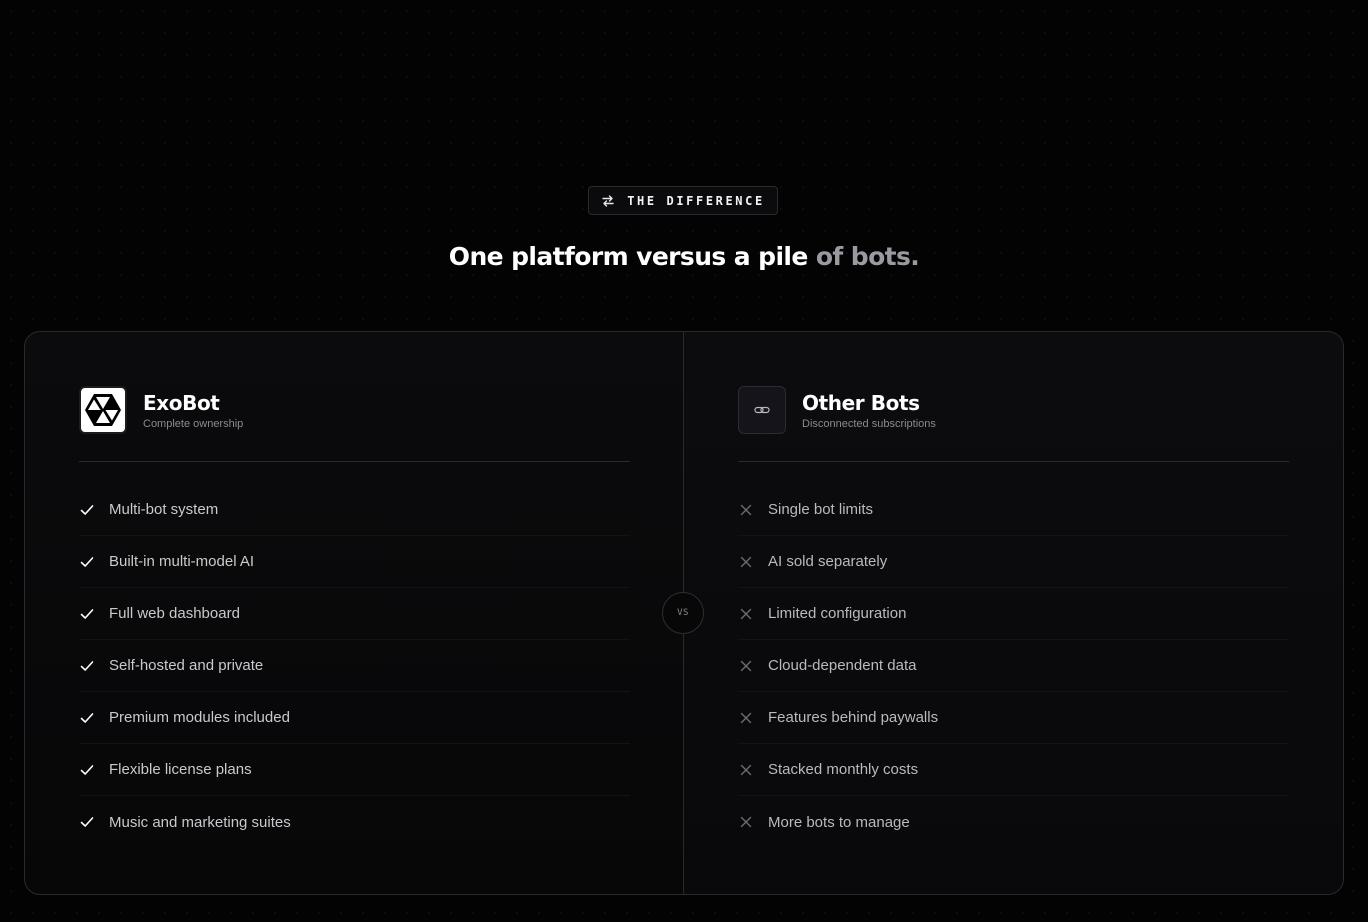 Image resolution: width=1368 pixels, height=922 pixels. Describe the element at coordinates (186, 665) in the screenshot. I see `list-item-label: Self-hosted and private` at that location.